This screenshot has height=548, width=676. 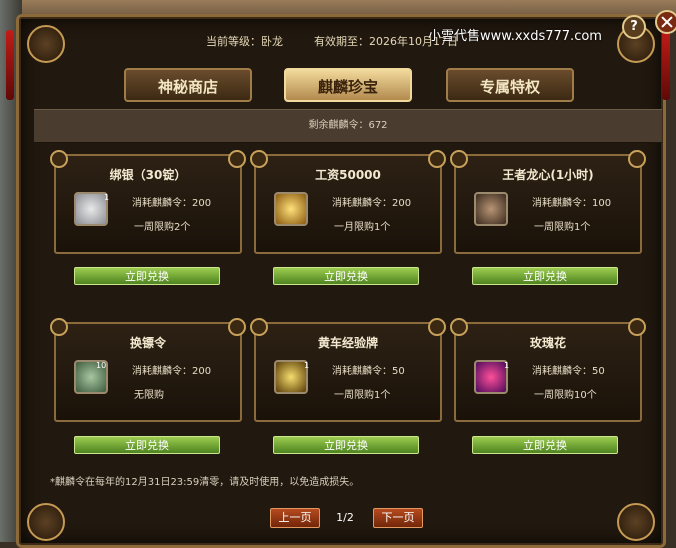 I want to click on exp-tablet-icon: 1, so click(x=292, y=377).